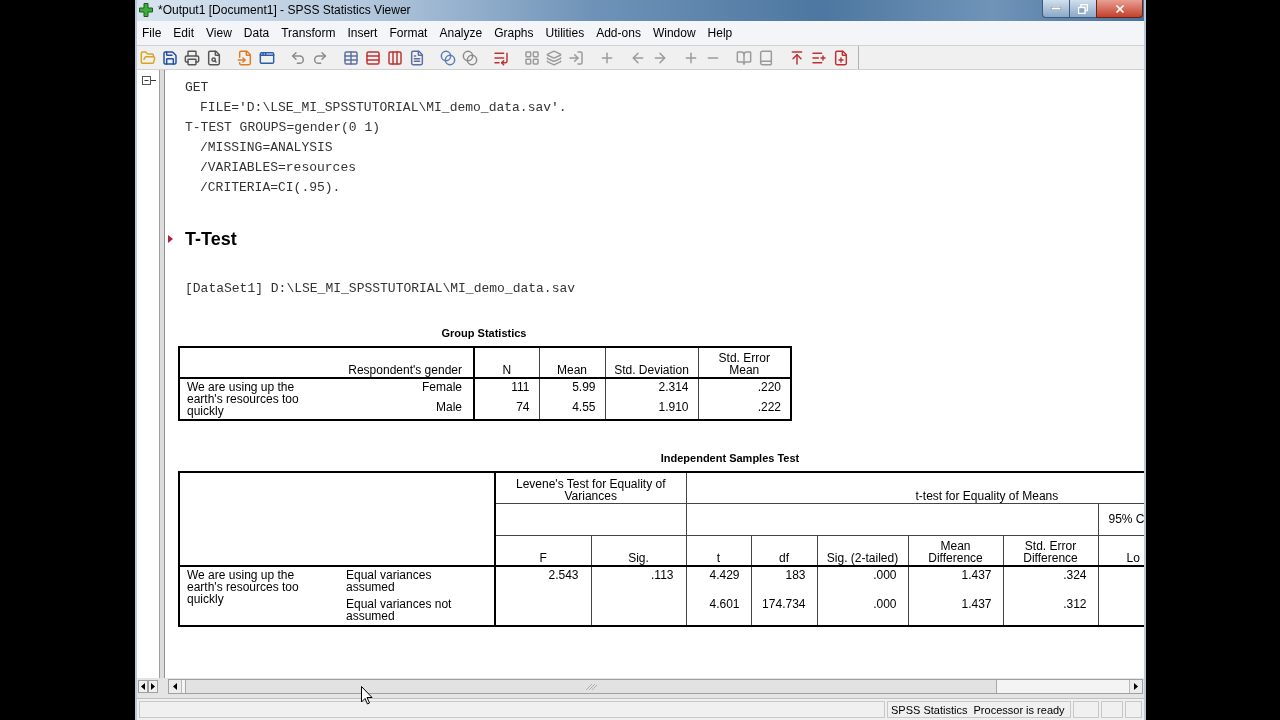 Image resolution: width=1280 pixels, height=720 pixels. Describe the element at coordinates (744, 364) in the screenshot. I see `column-header: Std. Error Mean` at that location.